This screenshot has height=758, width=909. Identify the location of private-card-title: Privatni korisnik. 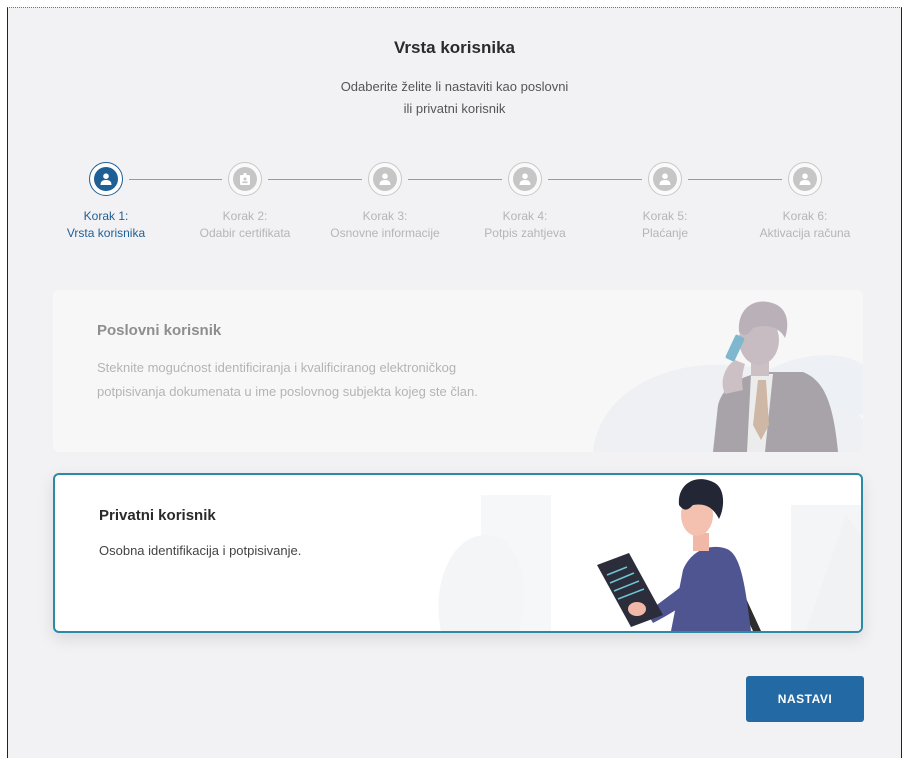
(157, 515).